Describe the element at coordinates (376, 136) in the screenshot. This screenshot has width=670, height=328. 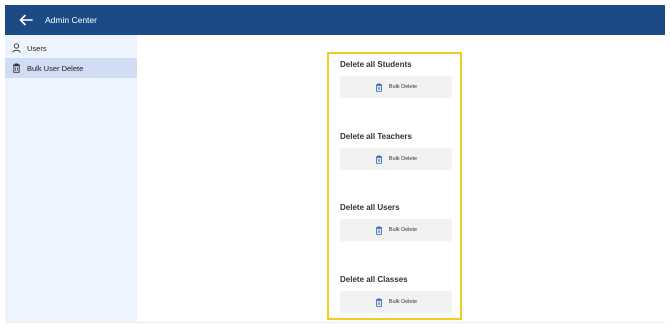
I see `section-title: Delete all Teachers` at that location.